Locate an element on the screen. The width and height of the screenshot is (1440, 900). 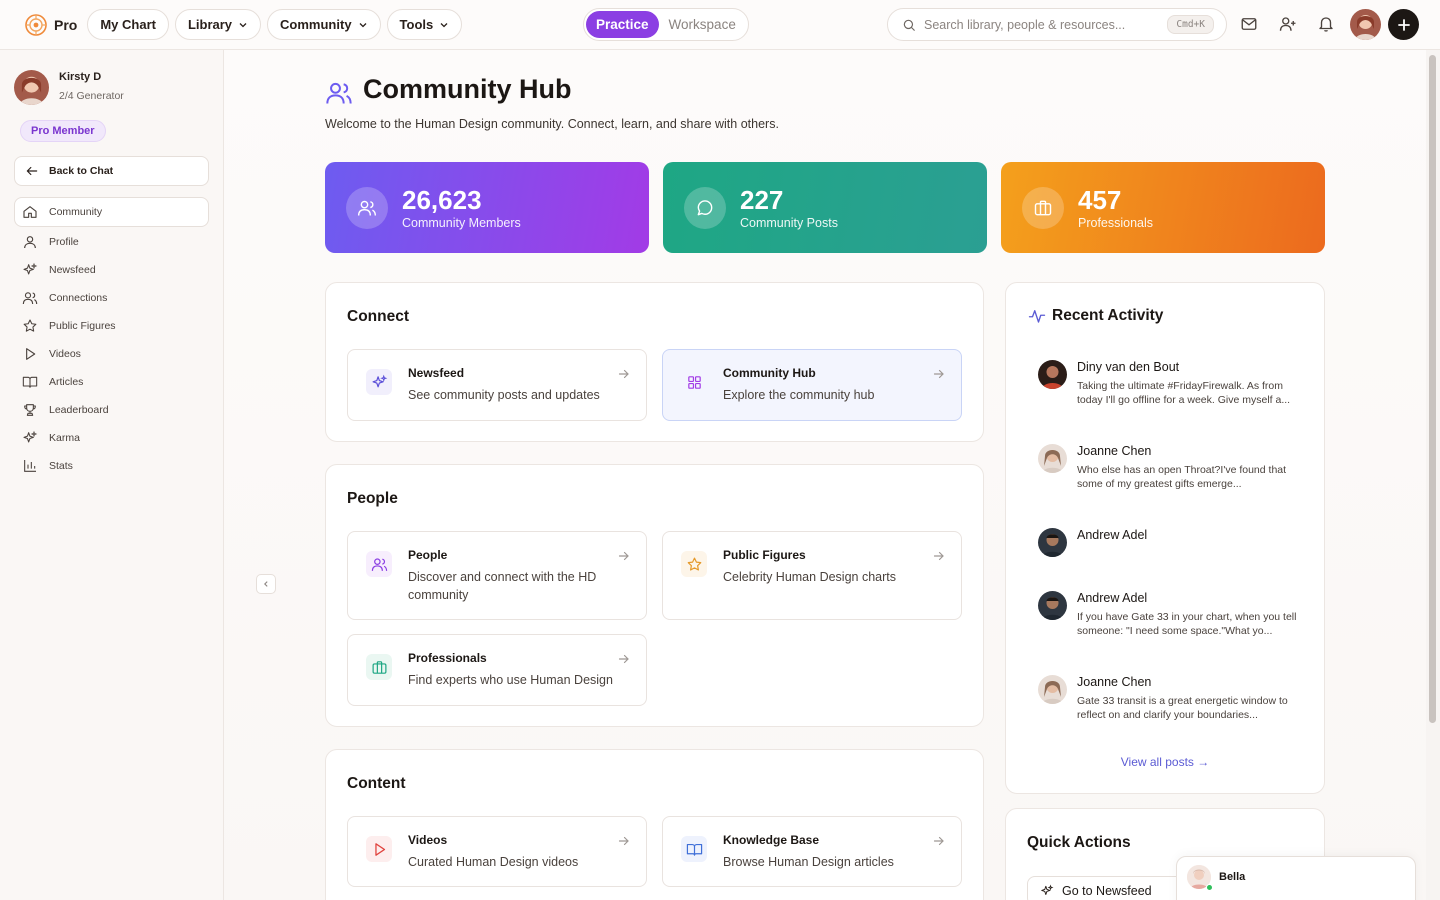
grid-icon is located at coordinates (694, 382).